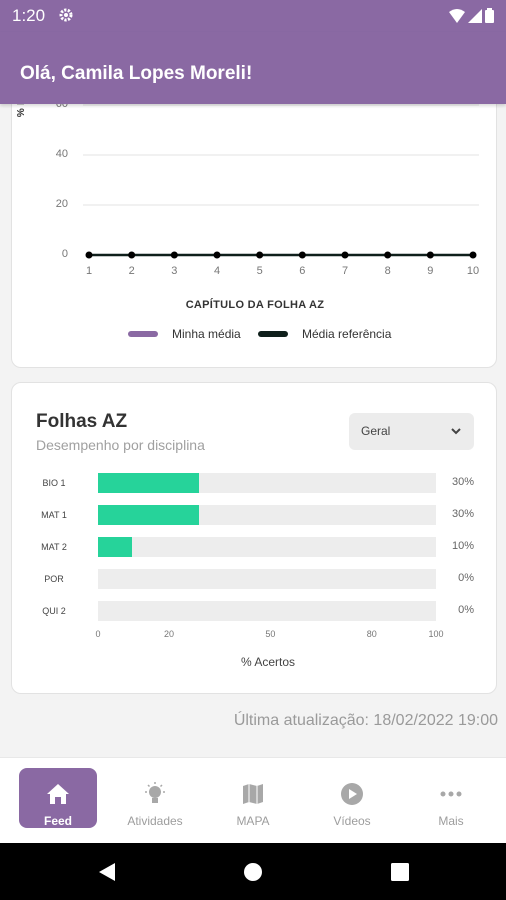 The width and height of the screenshot is (506, 900). I want to click on legend-item-minha-media: Minha média, so click(184, 334).